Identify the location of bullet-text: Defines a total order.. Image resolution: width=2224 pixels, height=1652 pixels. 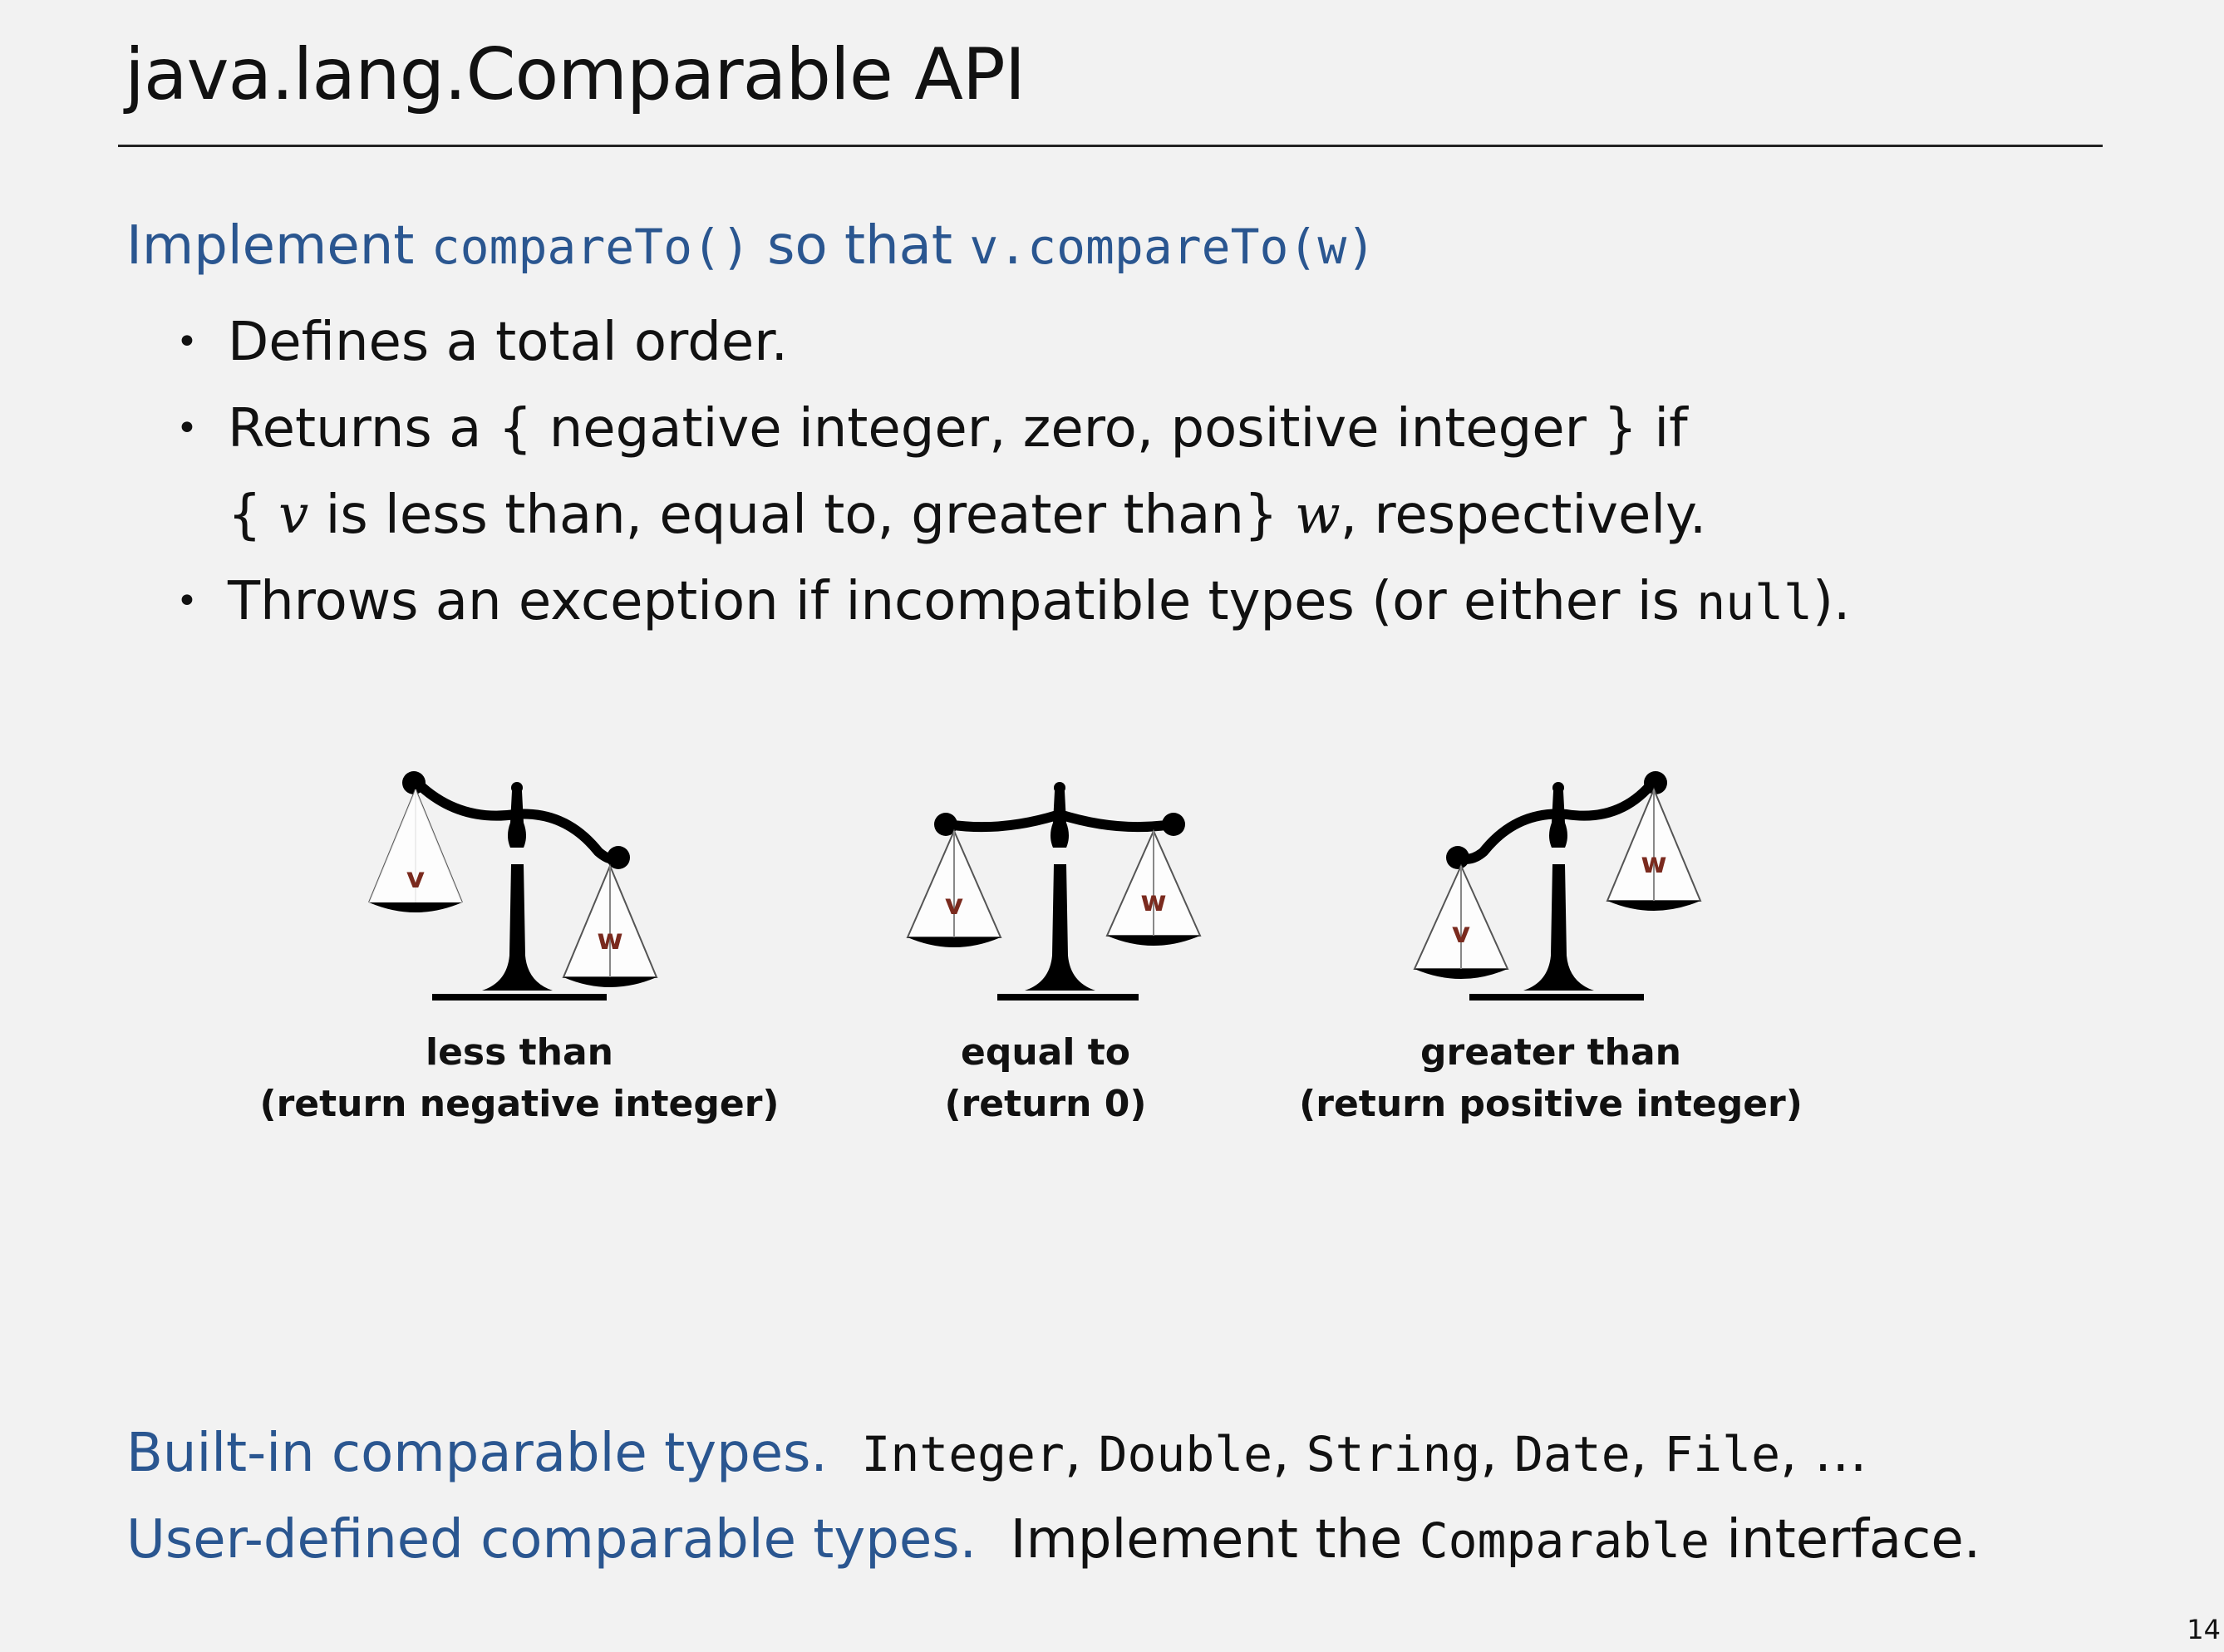
(508, 342).